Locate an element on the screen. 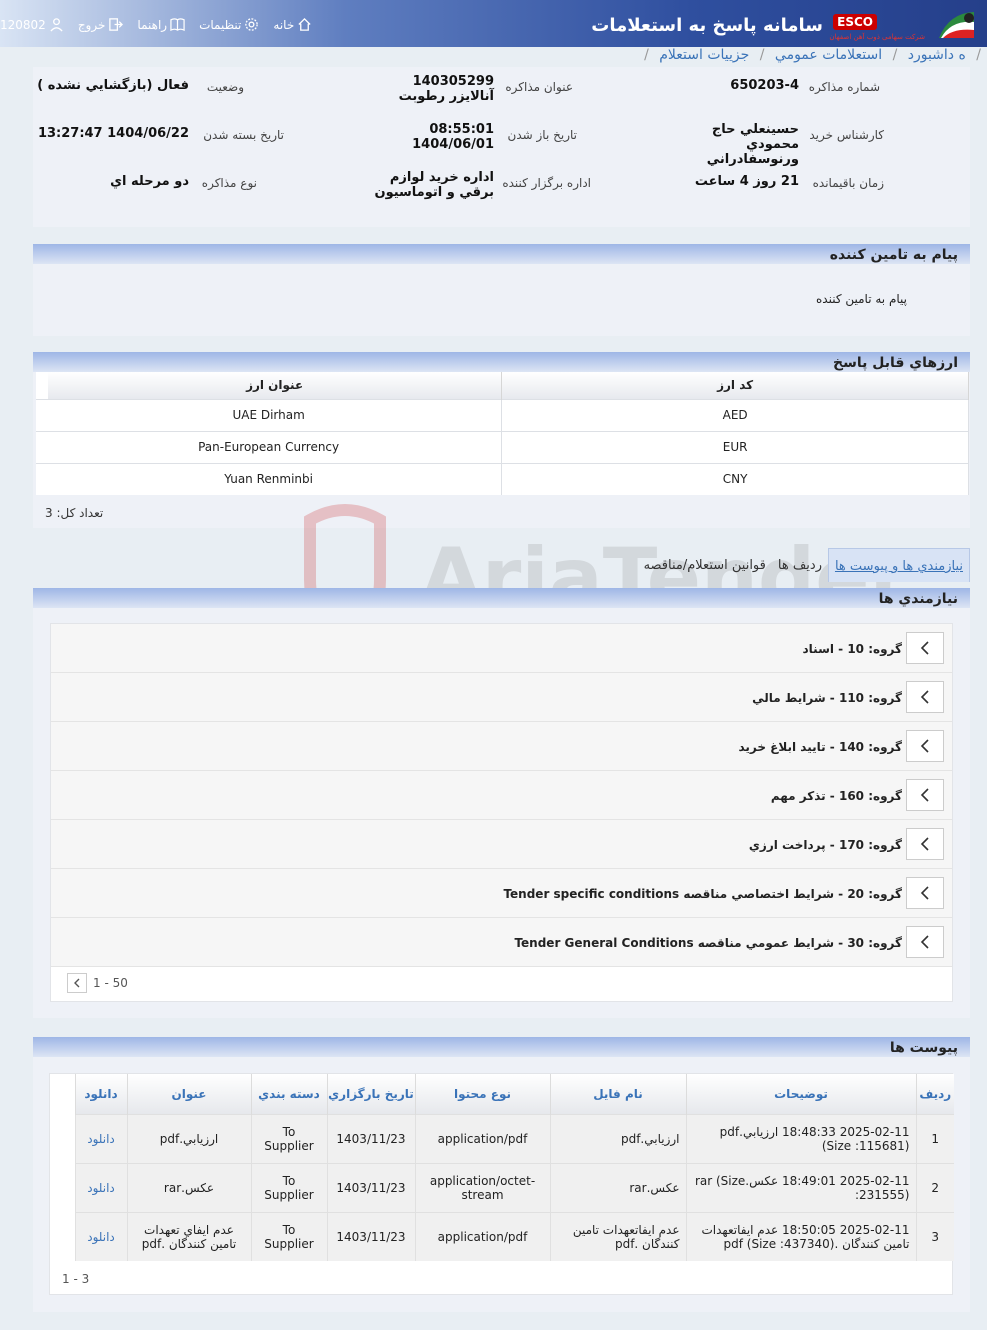  home-icon is located at coordinates (304, 24).